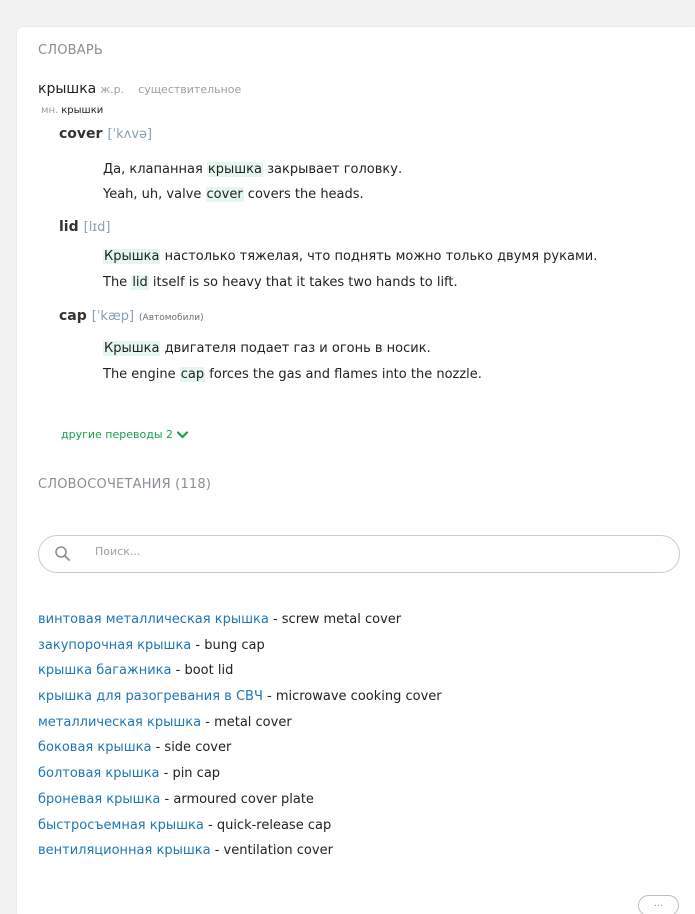 This screenshot has width=695, height=914. I want to click on translation-word: cover, so click(81, 134).